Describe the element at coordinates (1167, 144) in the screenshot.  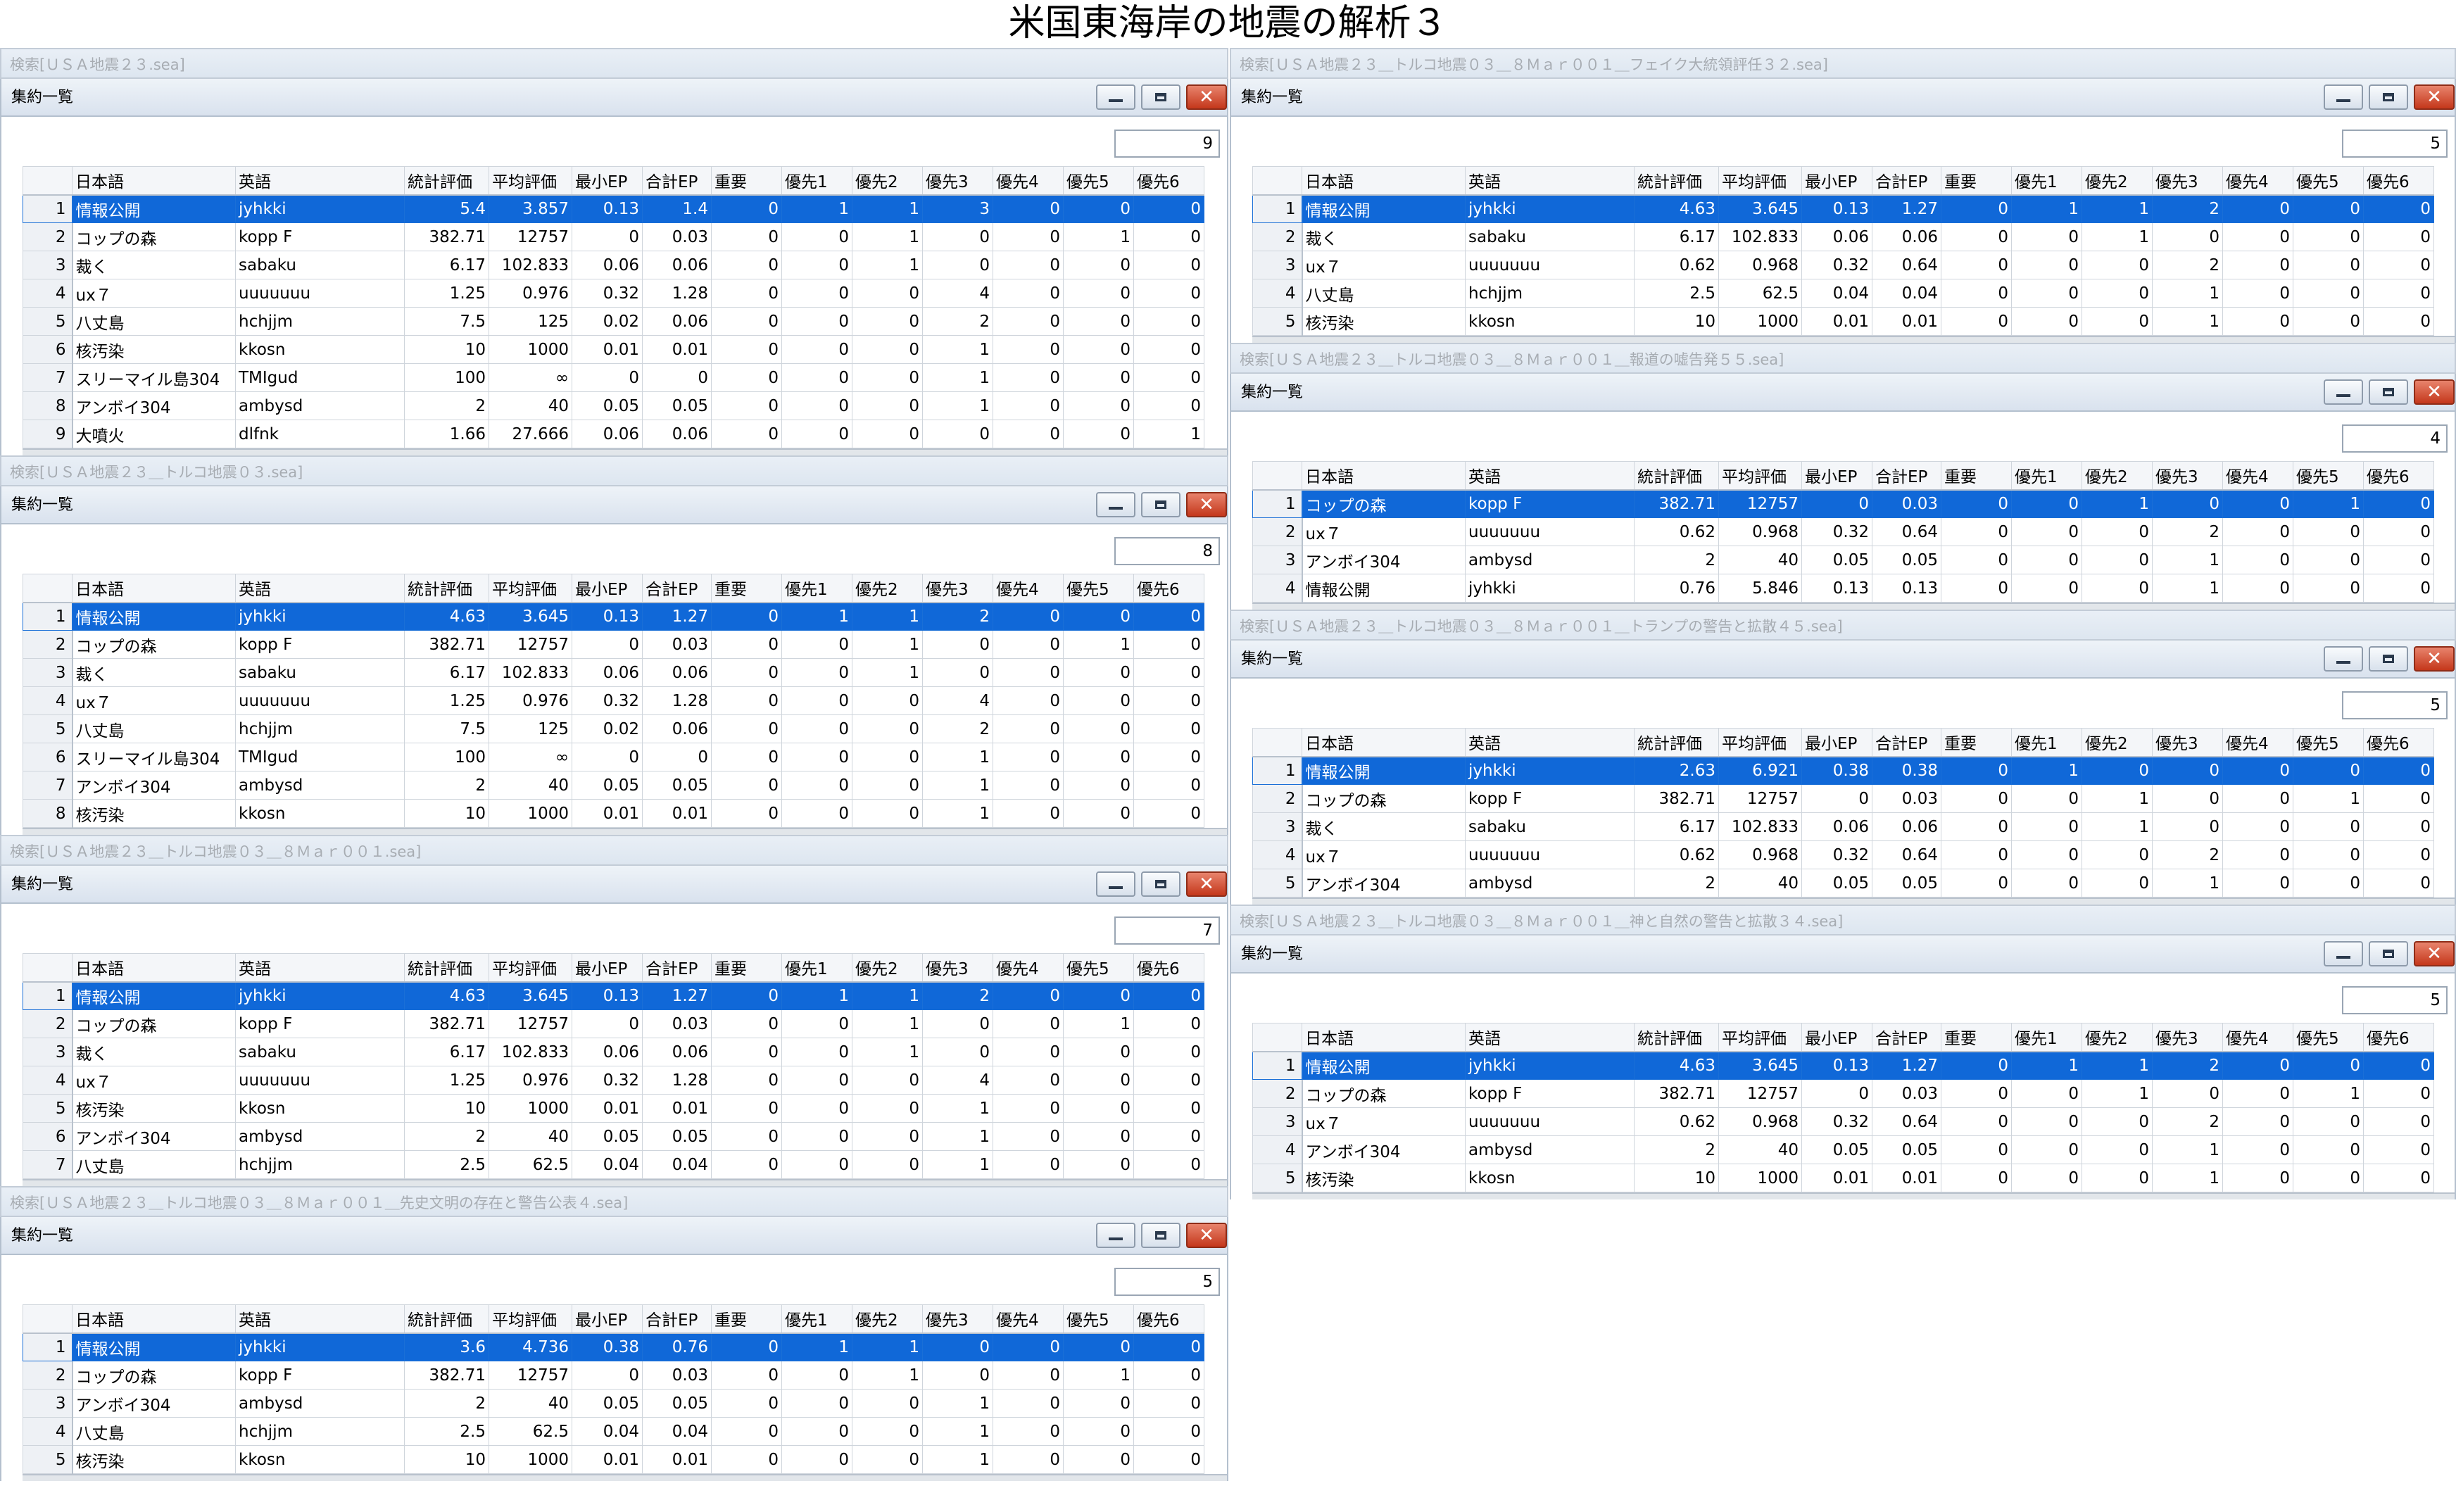
I see `result-count-field: 9` at that location.